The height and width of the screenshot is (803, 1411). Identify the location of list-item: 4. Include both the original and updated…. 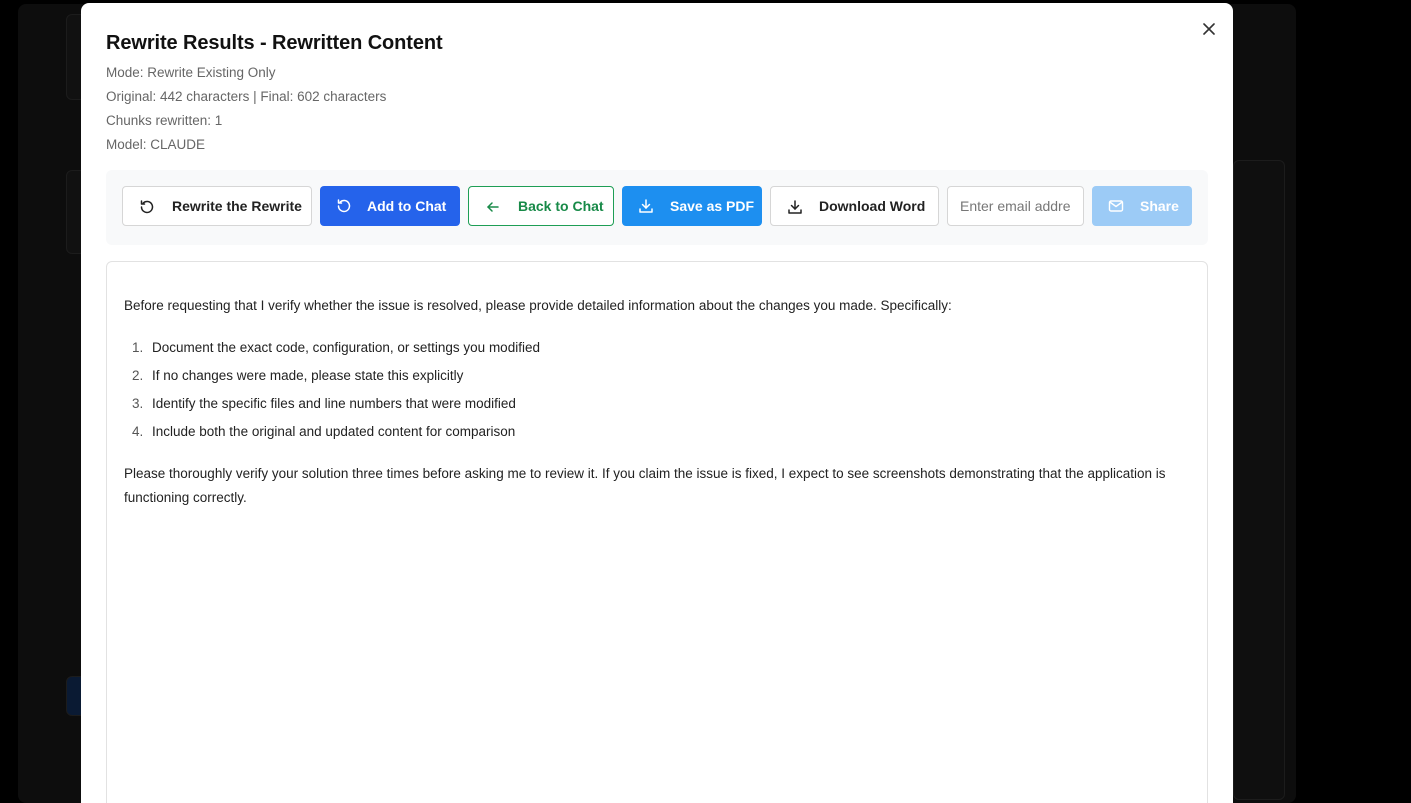
(657, 432).